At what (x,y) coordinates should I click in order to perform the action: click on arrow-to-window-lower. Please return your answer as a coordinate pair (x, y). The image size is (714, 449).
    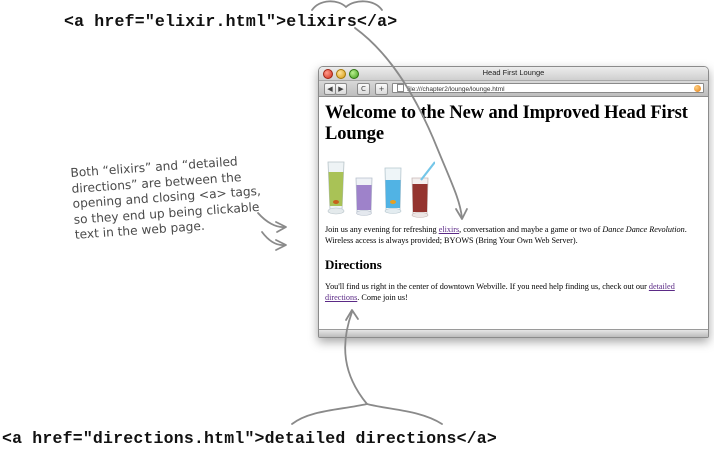
    Looking at the image, I should click on (273, 238).